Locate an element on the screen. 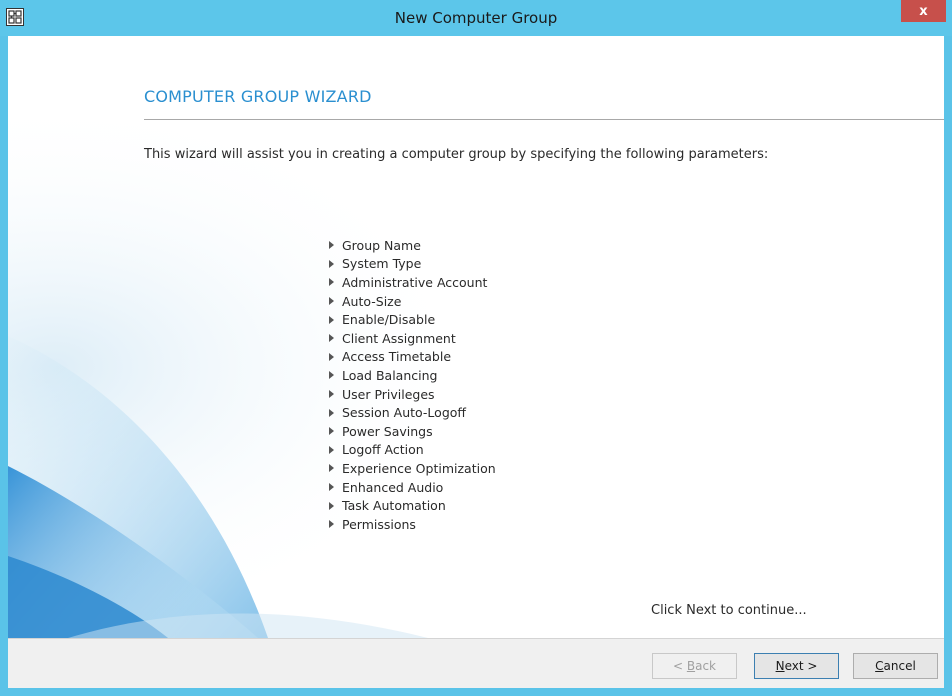 The height and width of the screenshot is (696, 952). list-item: Enhanced Audio is located at coordinates (411, 487).